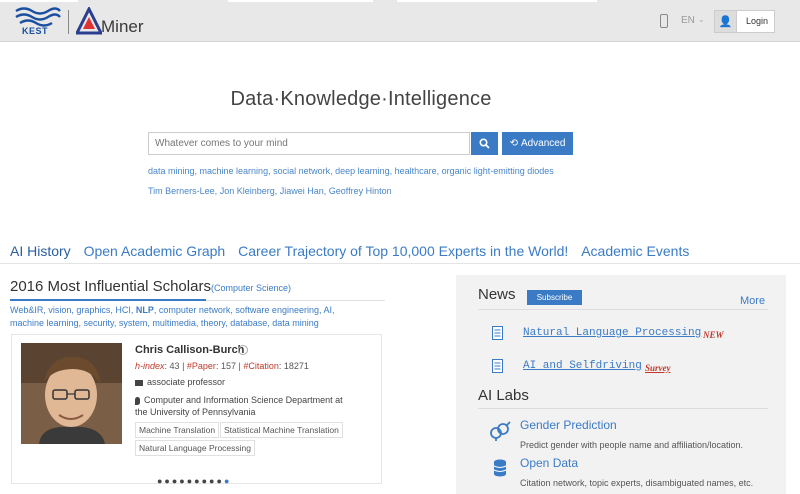 The height and width of the screenshot is (494, 800). What do you see at coordinates (89, 21) in the screenshot?
I see `aminer-logo-icon` at bounding box center [89, 21].